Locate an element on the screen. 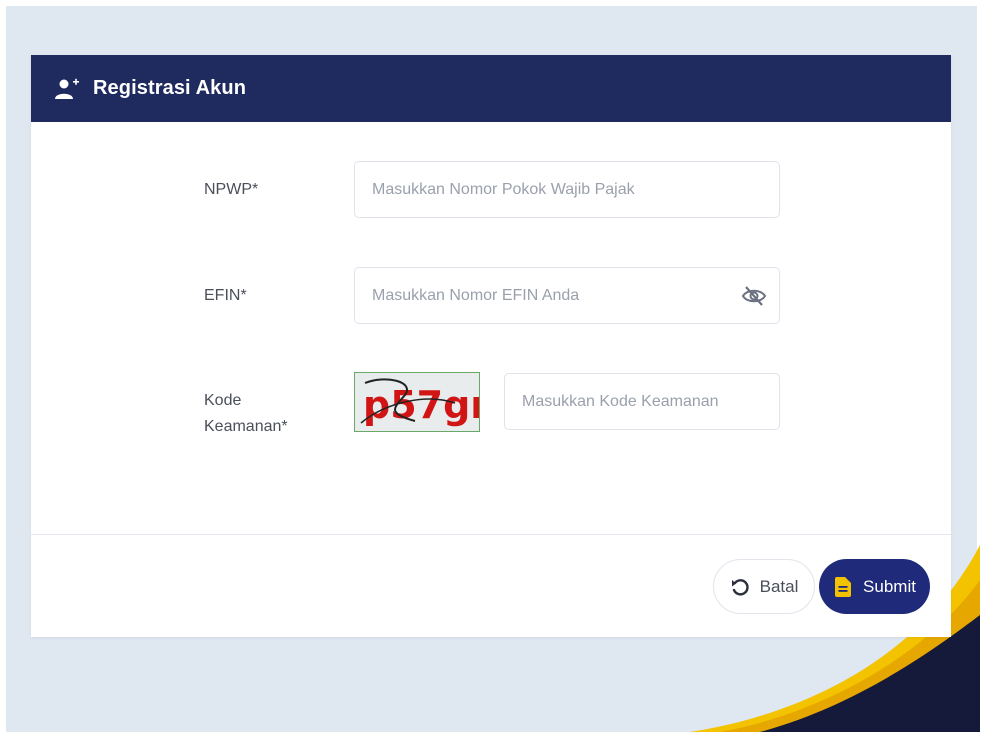  captcha-text: p57gn is located at coordinates (421, 405).